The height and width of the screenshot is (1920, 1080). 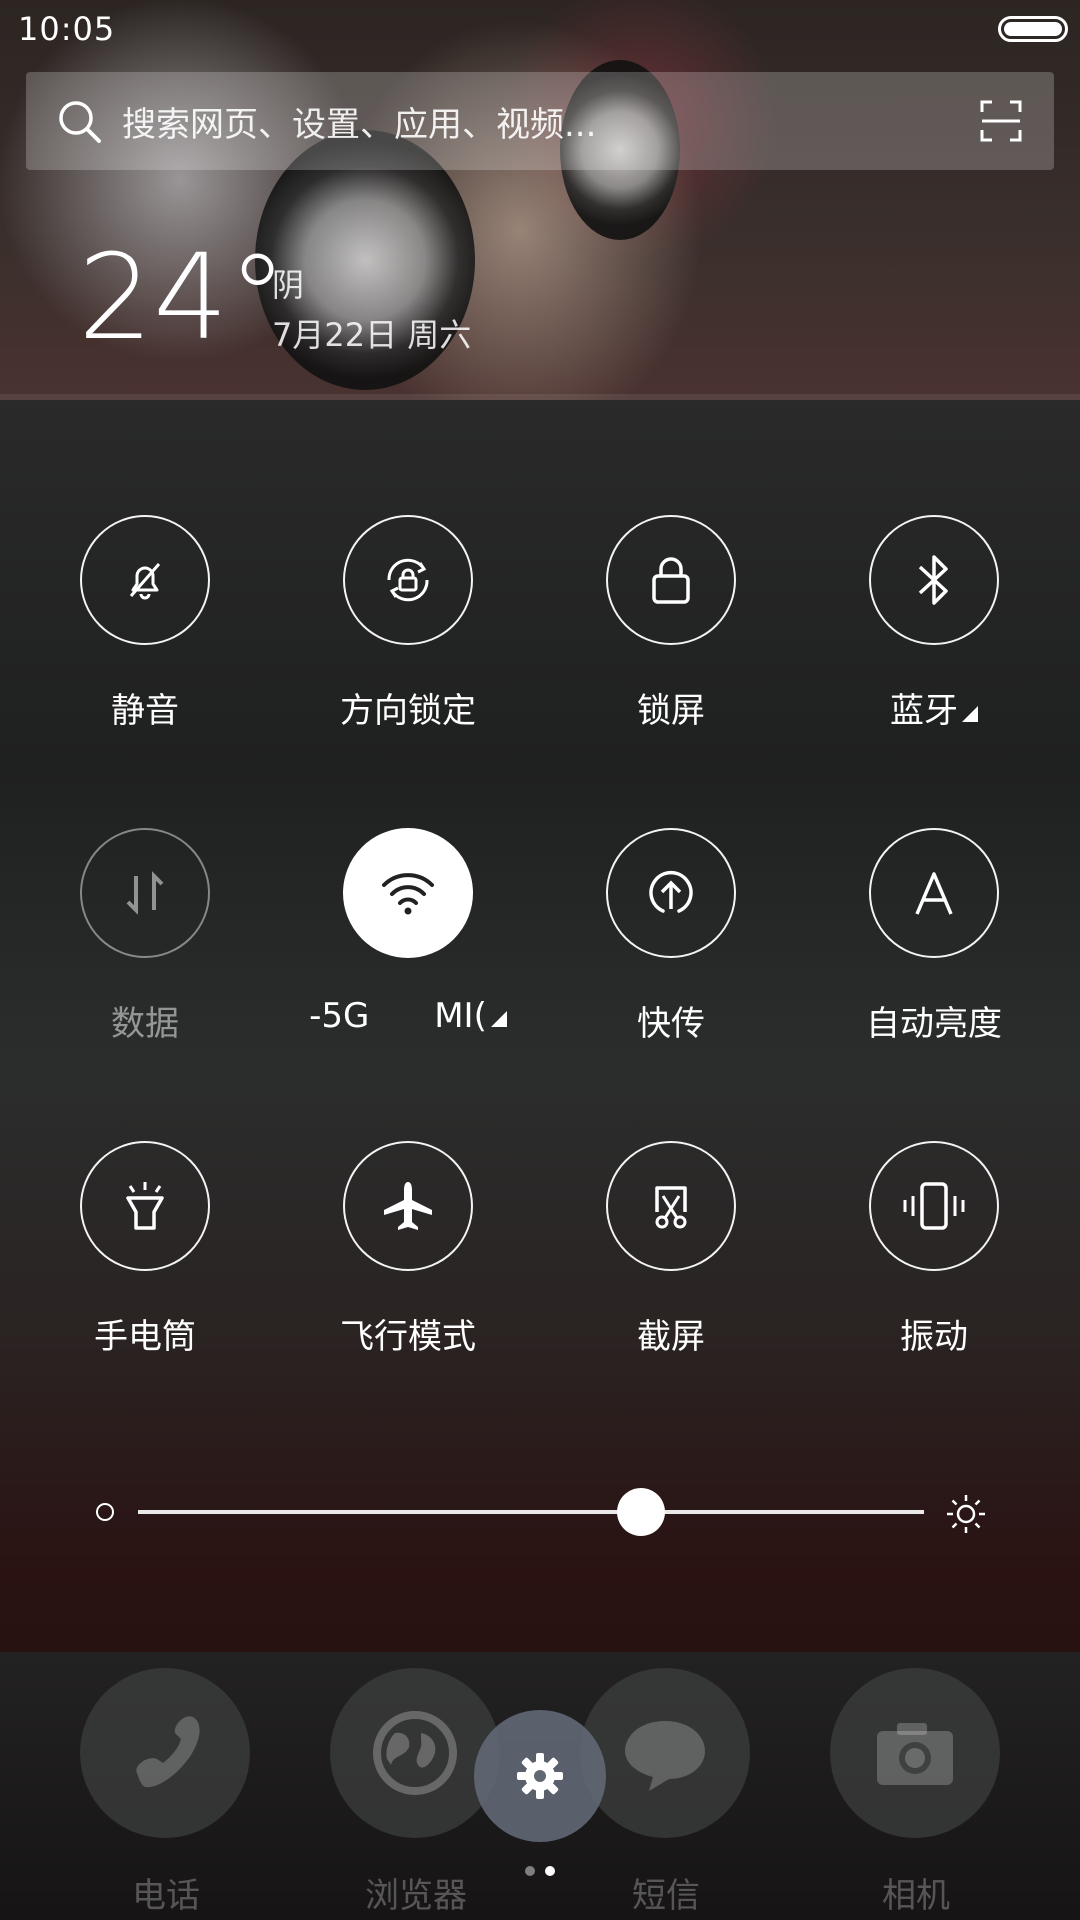 I want to click on page-indicator, so click(x=545, y=1872).